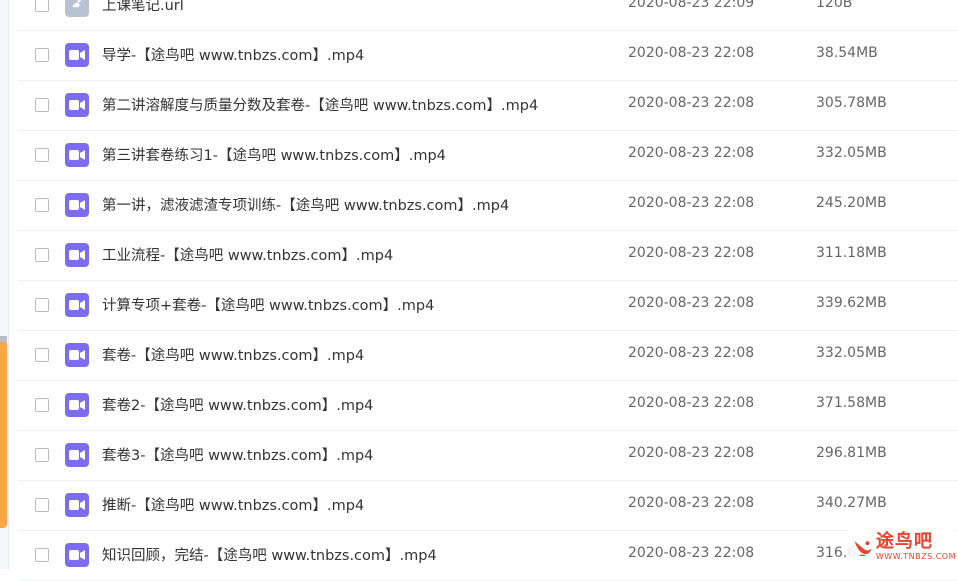 Image resolution: width=958 pixels, height=581 pixels. What do you see at coordinates (233, 504) in the screenshot?
I see `file-name: 推断-【途鸟吧 www.tnbzs.com】.mp4` at bounding box center [233, 504].